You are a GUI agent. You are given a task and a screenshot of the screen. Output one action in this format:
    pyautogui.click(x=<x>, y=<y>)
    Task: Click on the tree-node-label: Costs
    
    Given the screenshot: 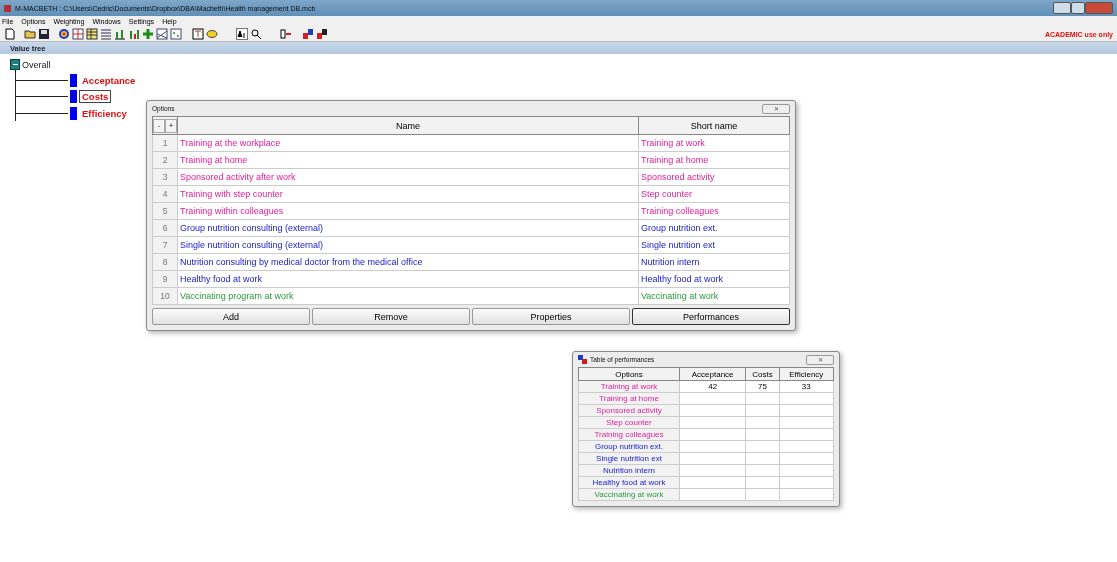 What is the action you would take?
    pyautogui.click(x=95, y=97)
    